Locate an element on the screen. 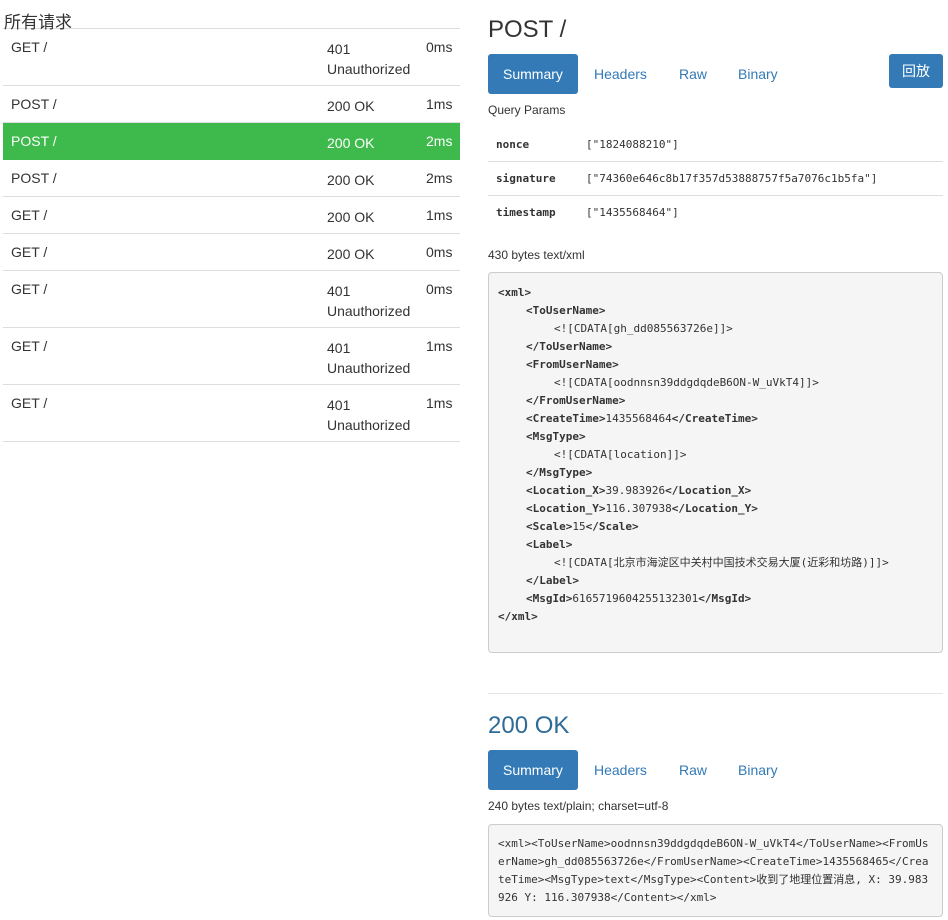 This screenshot has height=920, width=948. xml-tag: </MsgId> is located at coordinates (725, 598).